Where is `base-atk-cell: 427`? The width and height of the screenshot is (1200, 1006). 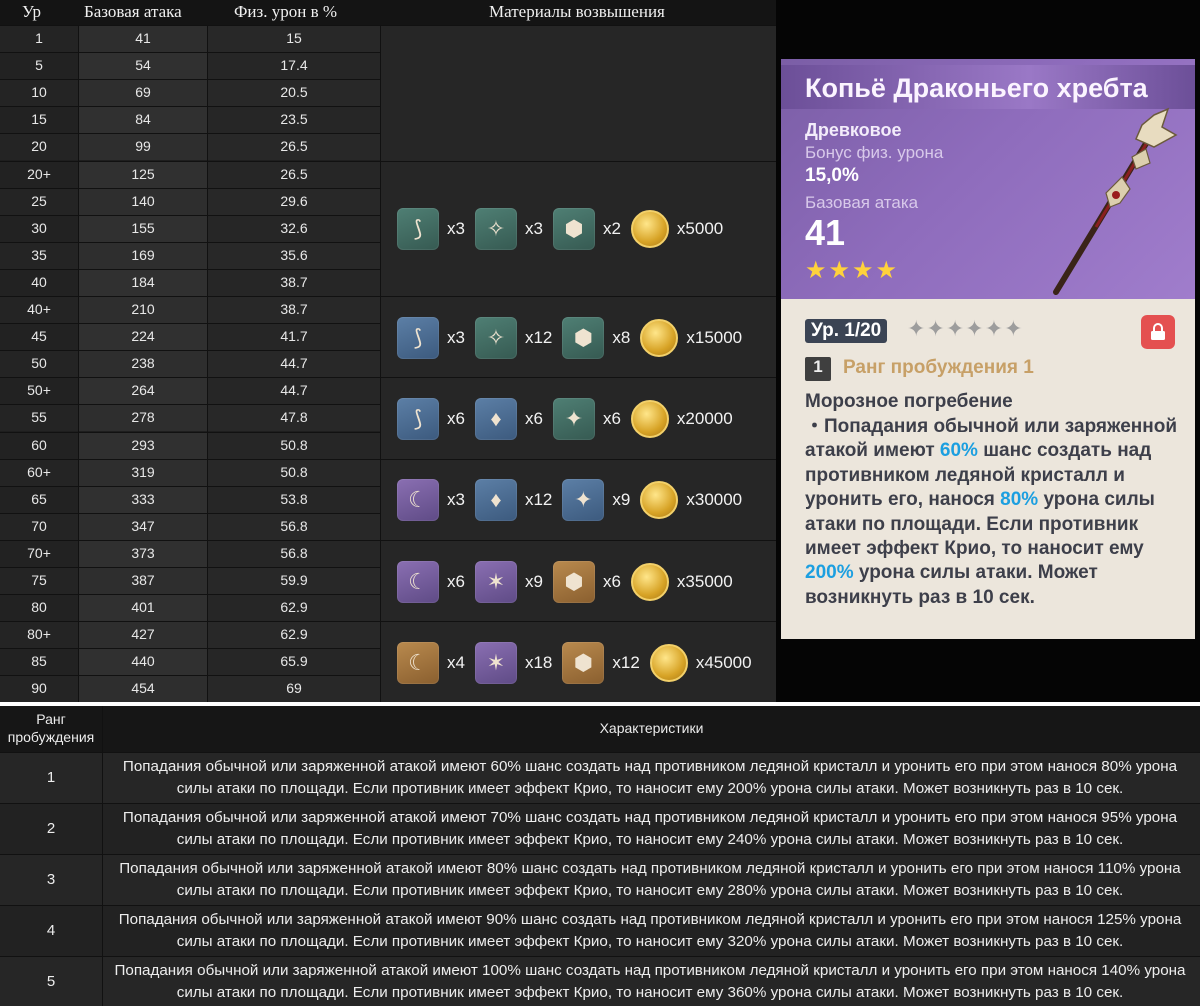
base-atk-cell: 427 is located at coordinates (143, 634).